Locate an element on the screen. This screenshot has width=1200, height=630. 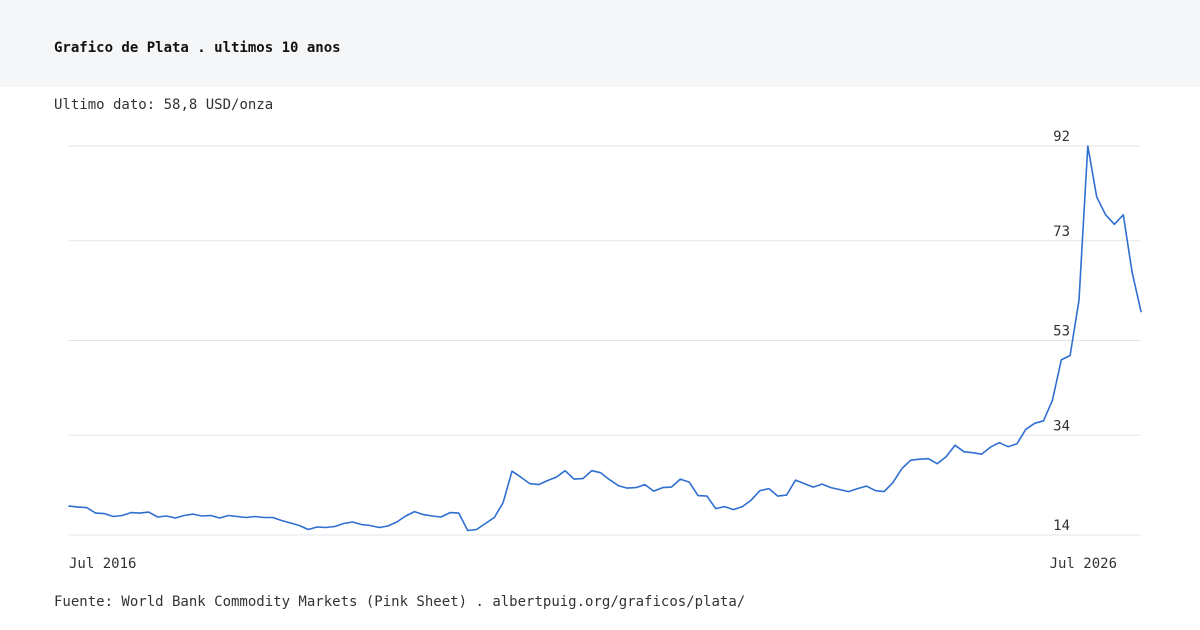
latest-value-label: Ultimo dato: is located at coordinates (105, 105).